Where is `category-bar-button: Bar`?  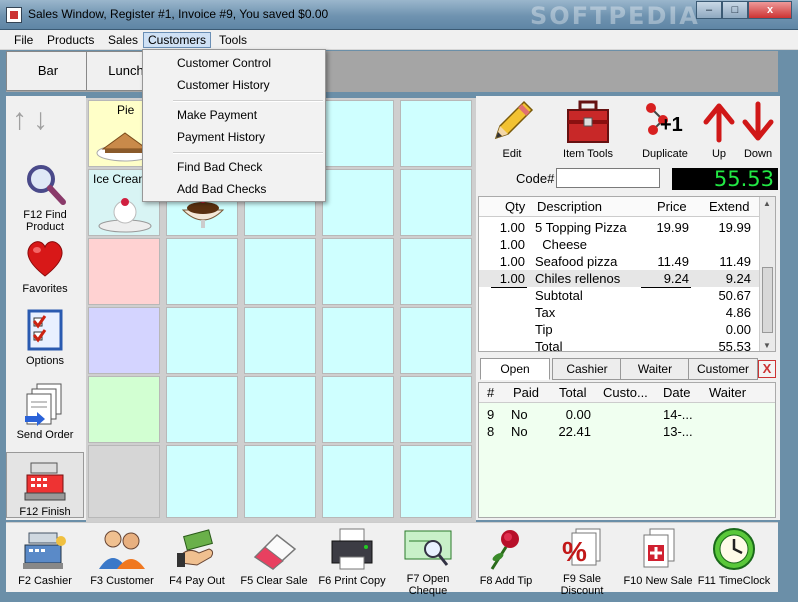 category-bar-button: Bar is located at coordinates (48, 71).